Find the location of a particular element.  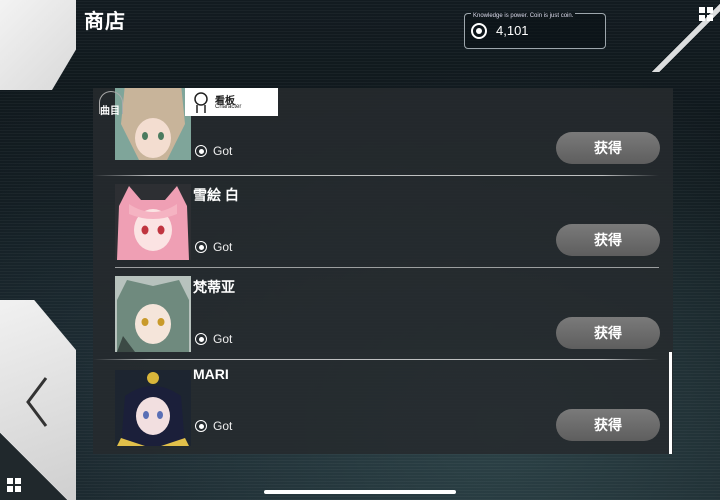

bottom-grid-icon is located at coordinates (14, 485).